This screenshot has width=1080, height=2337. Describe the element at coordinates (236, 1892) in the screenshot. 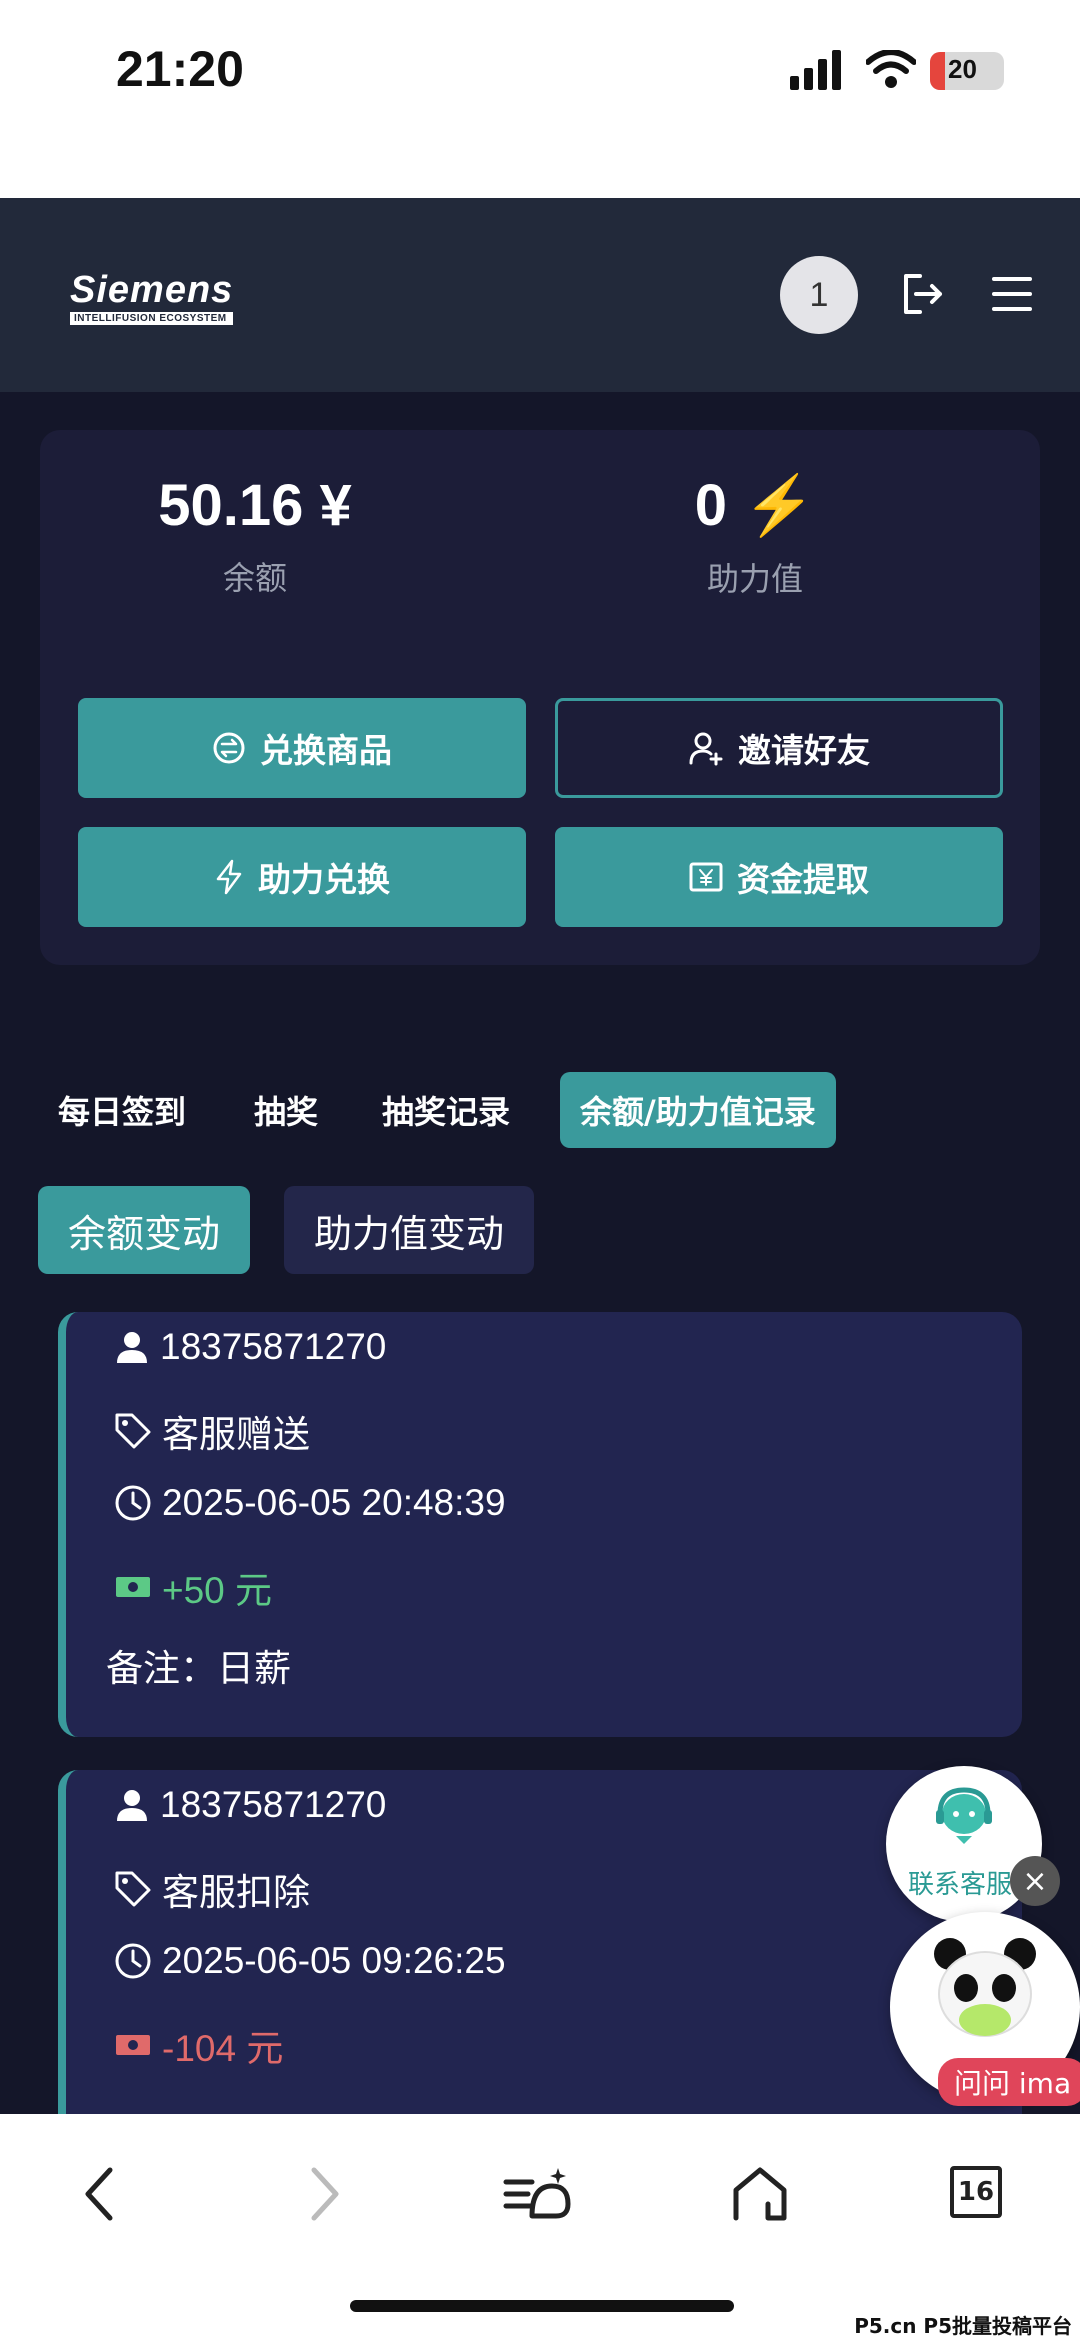

I see `record-type: 客服扣除` at that location.